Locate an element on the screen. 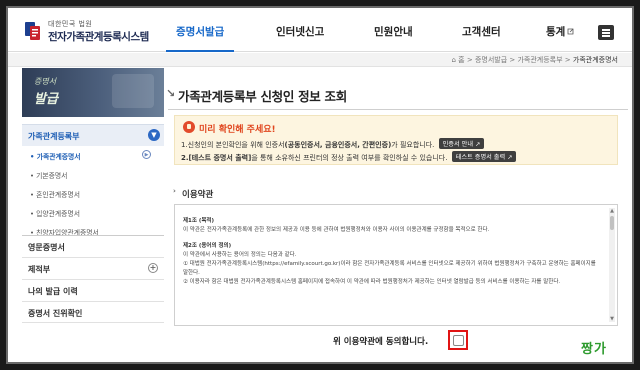 The image size is (640, 370). certificate-guide-button-label: 인증서 안내 is located at coordinates (458, 144).